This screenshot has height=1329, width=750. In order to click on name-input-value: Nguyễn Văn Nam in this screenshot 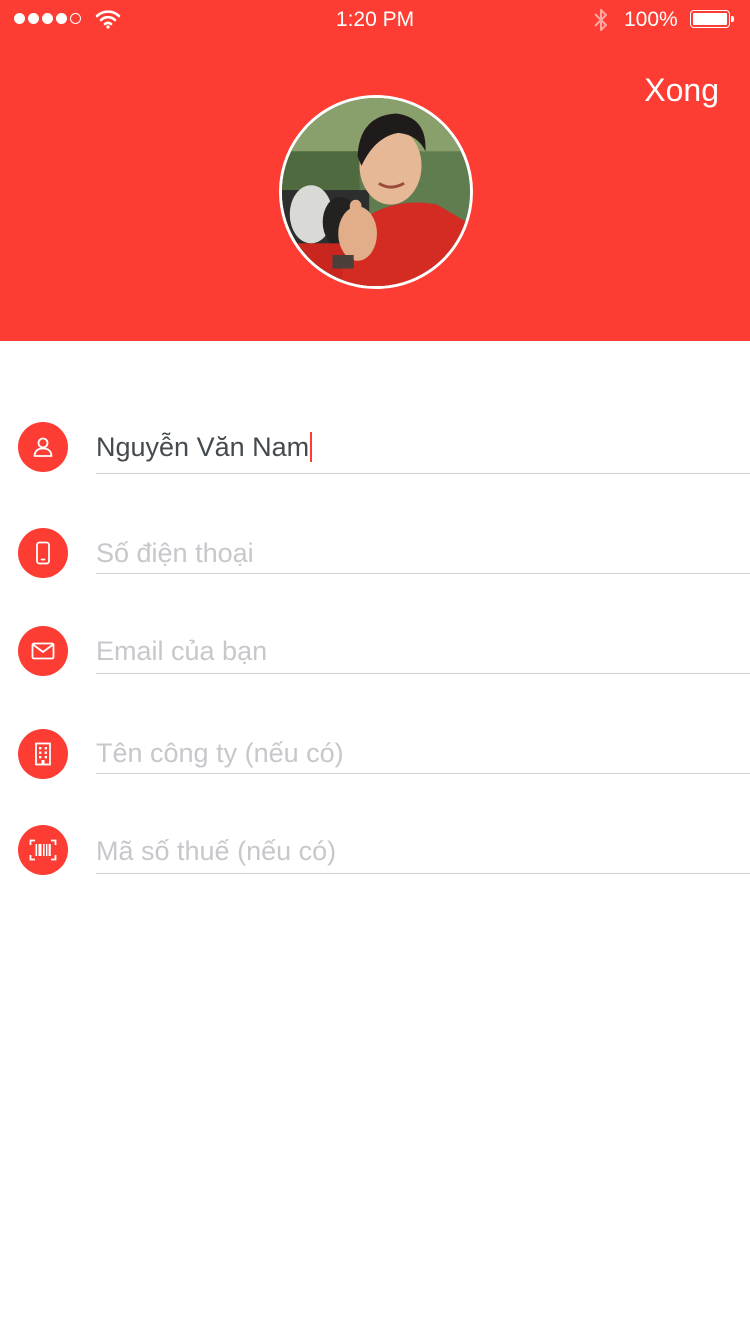, I will do `click(203, 447)`.